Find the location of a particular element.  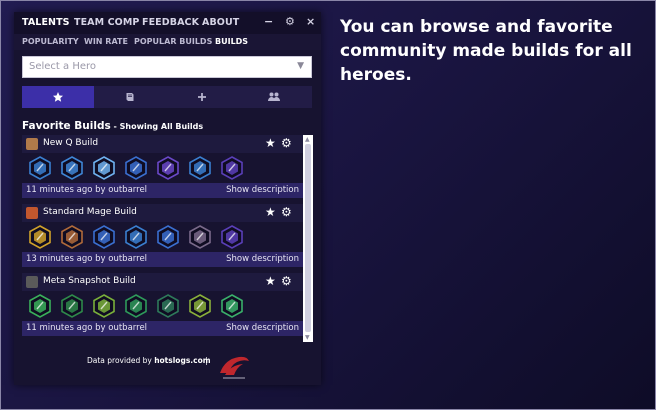

favorite-builds-heading: Favorite Builds - Showing All Builds is located at coordinates (112, 126).